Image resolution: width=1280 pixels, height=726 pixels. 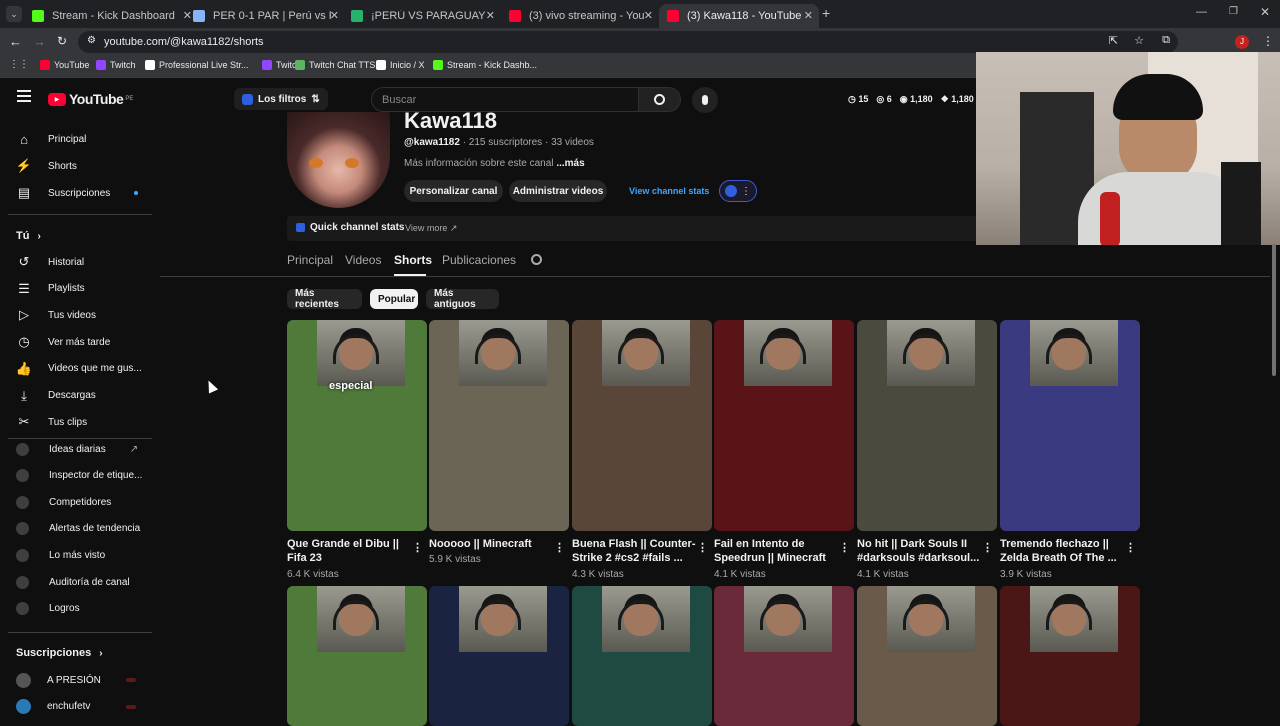 I want to click on site-info-icon: ⚙, so click(x=91, y=40).